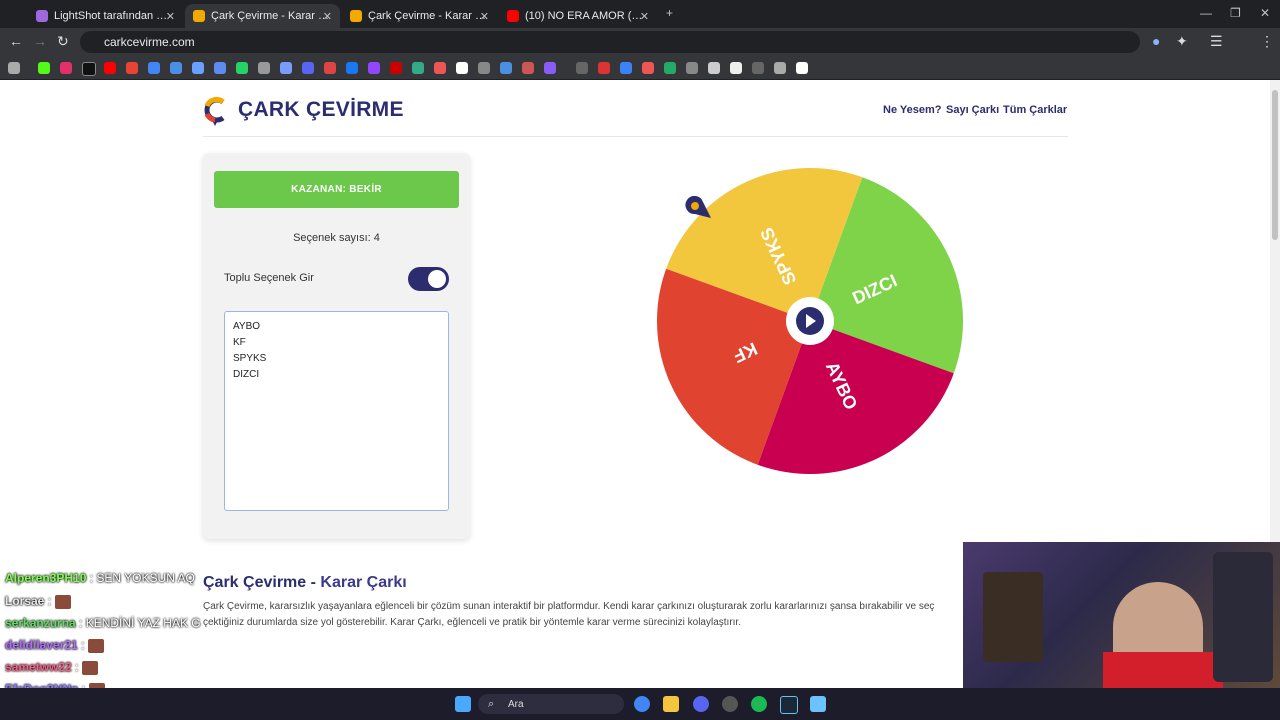  I want to click on options-textarea: AYBO KF SPYKS DIZCI, so click(336, 411).